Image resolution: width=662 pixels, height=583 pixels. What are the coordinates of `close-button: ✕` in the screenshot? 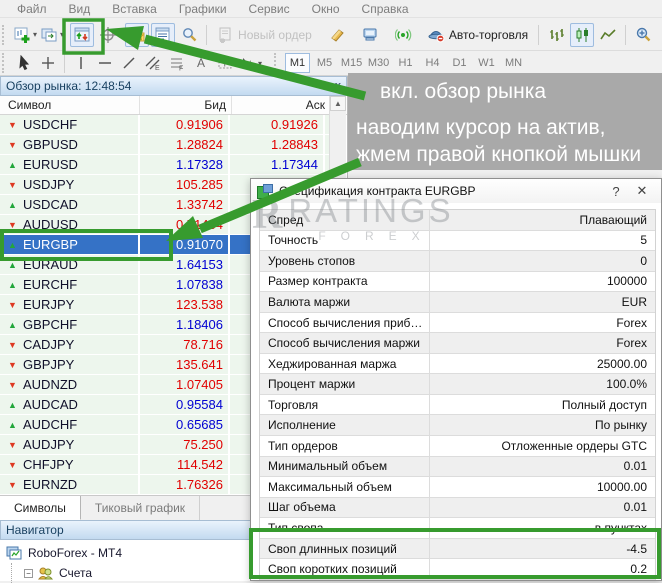 It's located at (642, 191).